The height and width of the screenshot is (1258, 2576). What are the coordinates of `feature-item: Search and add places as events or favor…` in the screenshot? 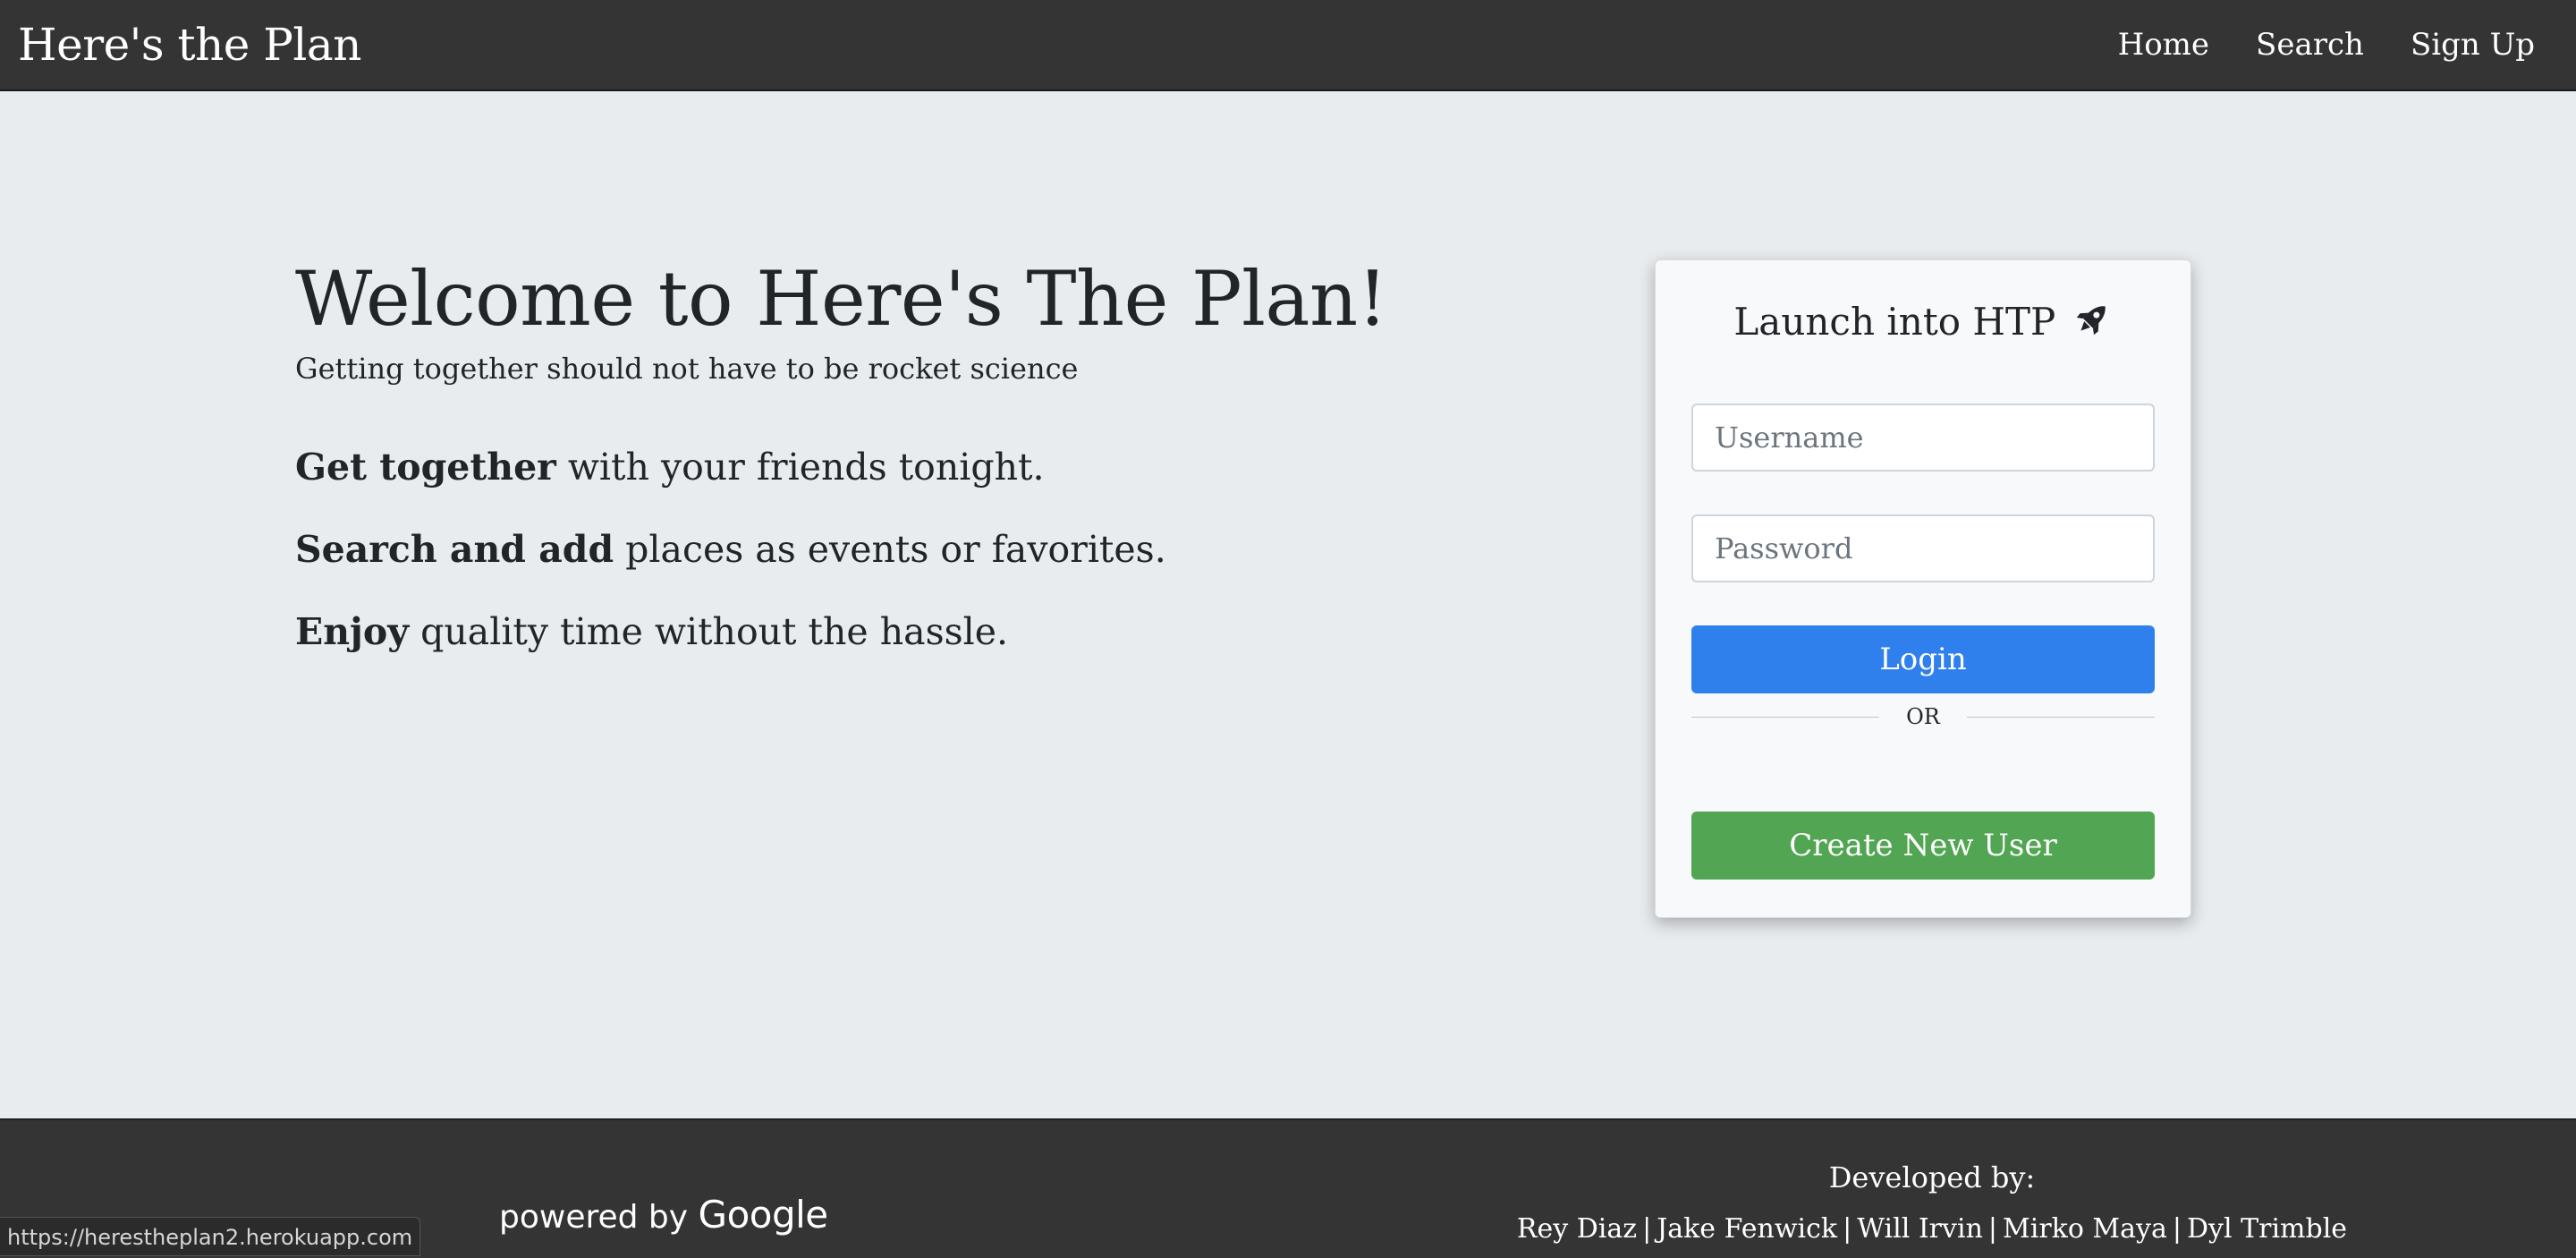 It's located at (876, 549).